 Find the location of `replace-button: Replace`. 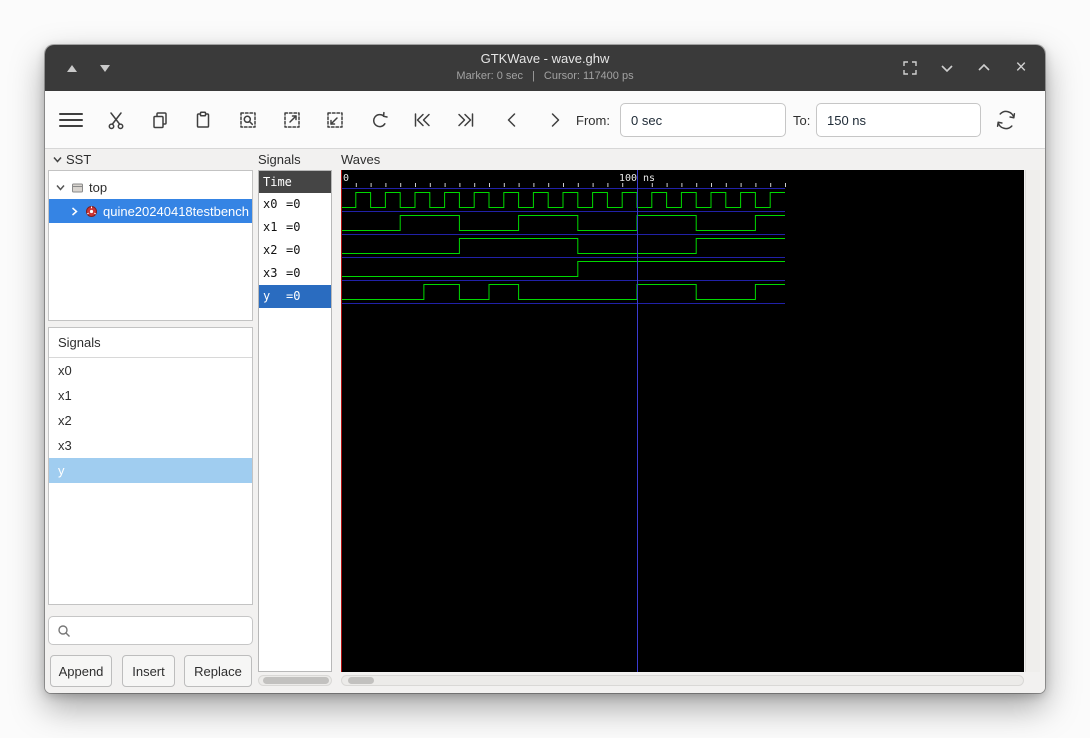

replace-button: Replace is located at coordinates (218, 671).